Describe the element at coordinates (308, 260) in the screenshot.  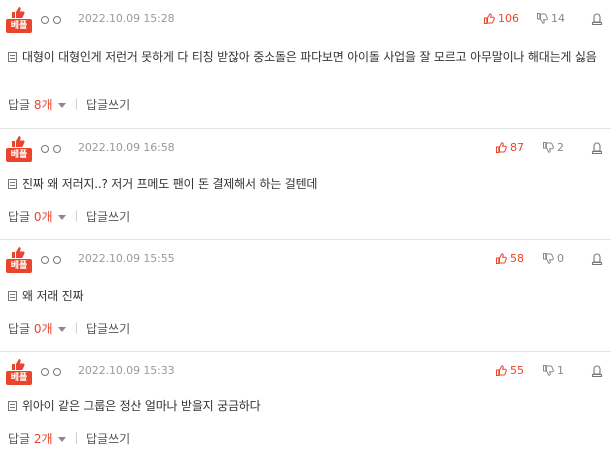
I see `comment-header: 베플 2022.10.09 15:55 58 0` at that location.